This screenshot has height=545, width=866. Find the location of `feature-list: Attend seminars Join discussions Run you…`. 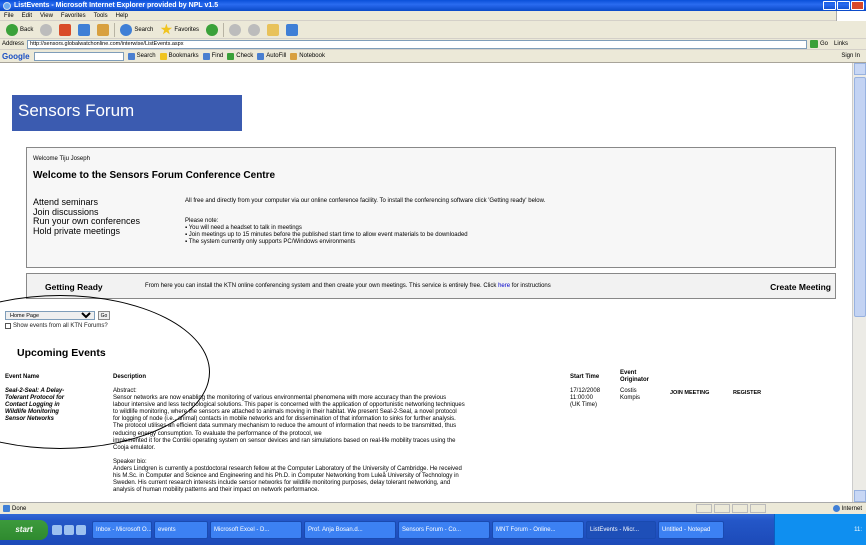

feature-list: Attend seminars Join discussions Run you… is located at coordinates (86, 216).